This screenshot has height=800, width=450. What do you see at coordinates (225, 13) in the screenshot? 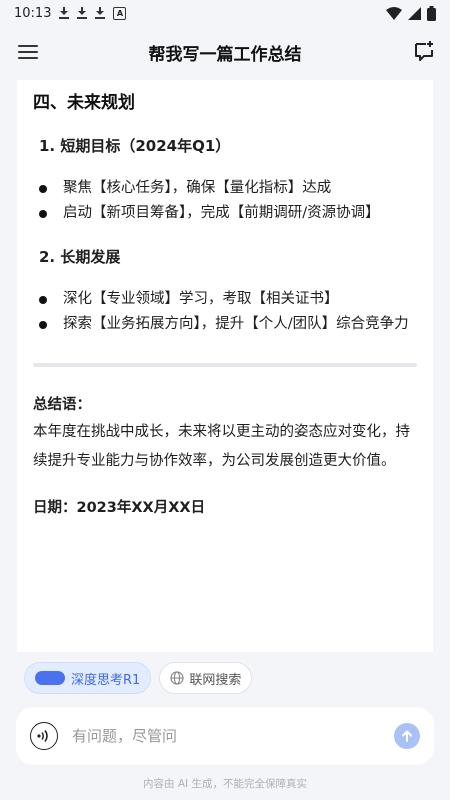
I see `status-bar: 10:13 A` at bounding box center [225, 13].